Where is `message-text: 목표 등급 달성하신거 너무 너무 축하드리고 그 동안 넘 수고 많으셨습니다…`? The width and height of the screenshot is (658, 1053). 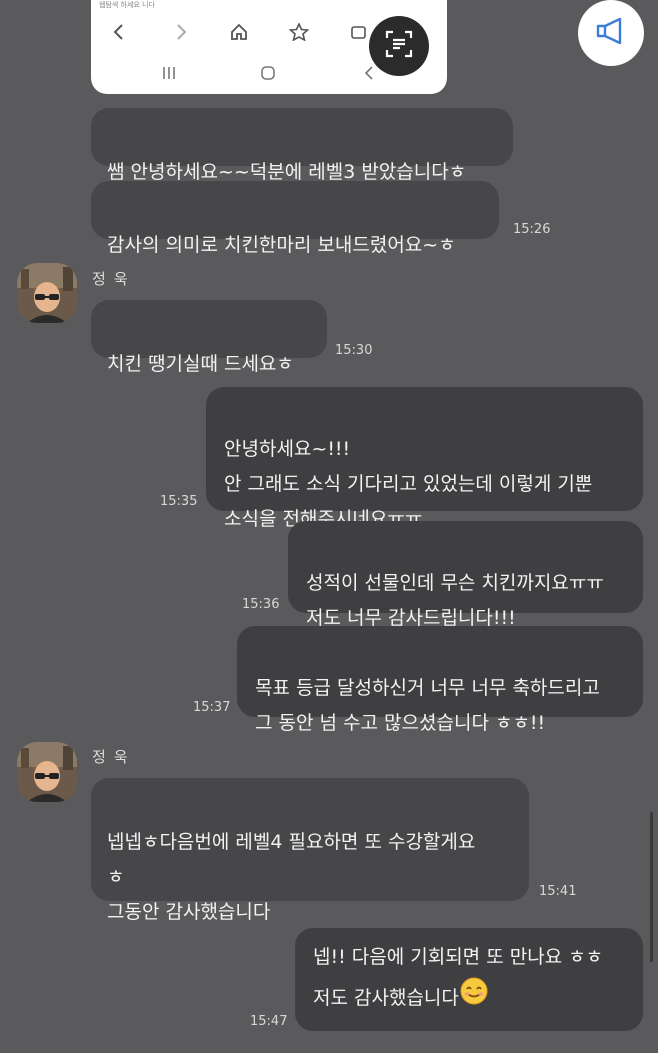 message-text: 목표 등급 달성하신거 너무 너무 축하드리고 그 동안 넘 수고 많으셨습니다… is located at coordinates (427, 705).